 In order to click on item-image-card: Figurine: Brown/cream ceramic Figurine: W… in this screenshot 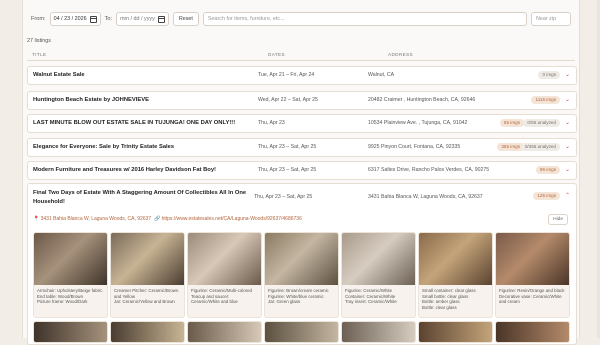, I will do `click(301, 275)`.